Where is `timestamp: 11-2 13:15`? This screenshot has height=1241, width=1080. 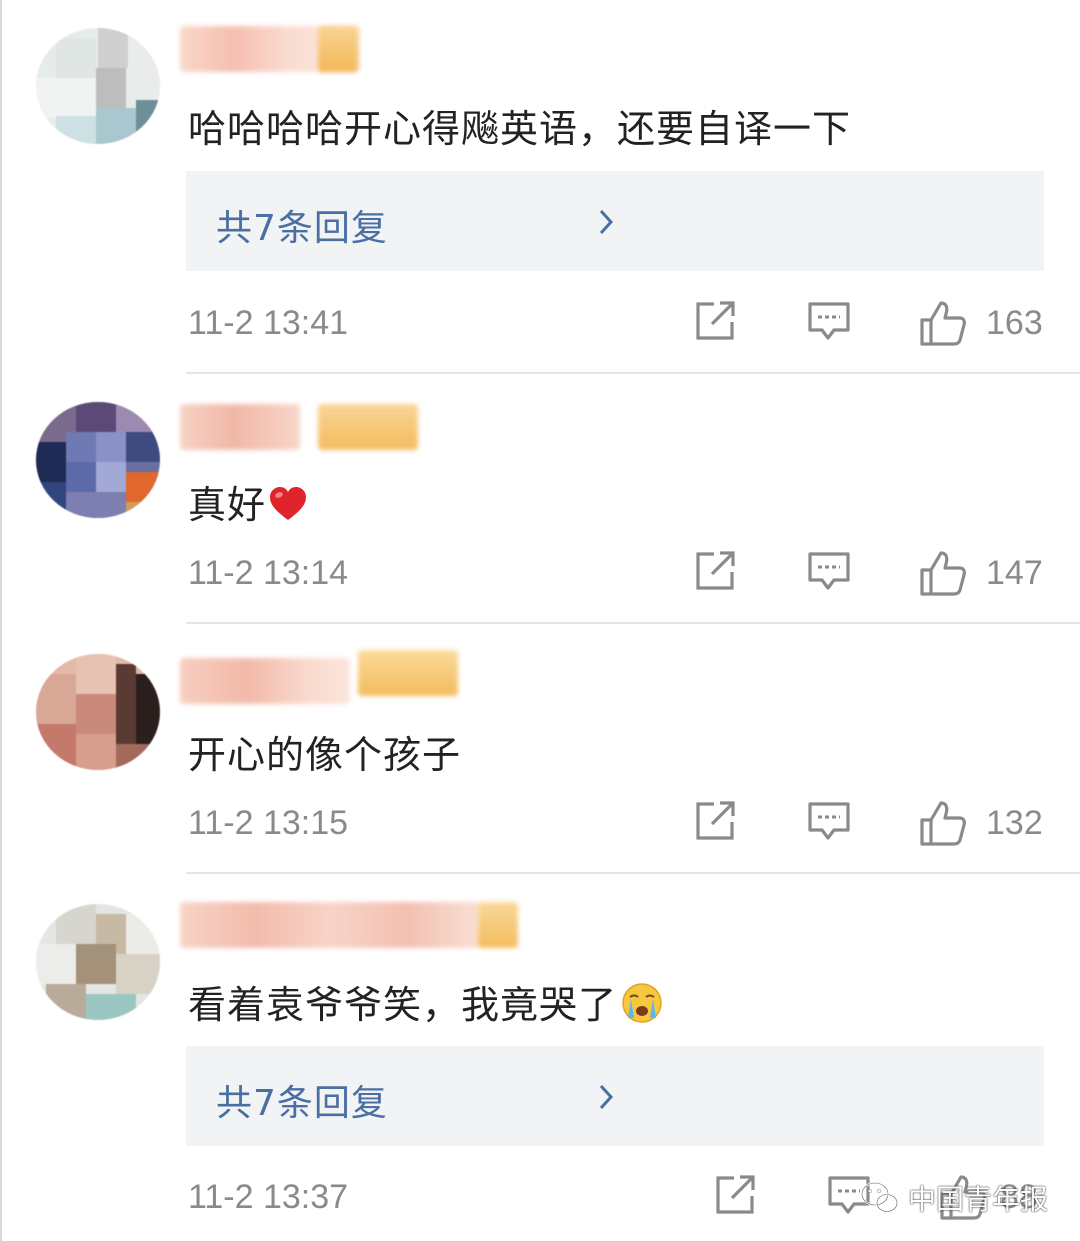
timestamp: 11-2 13:15 is located at coordinates (268, 823).